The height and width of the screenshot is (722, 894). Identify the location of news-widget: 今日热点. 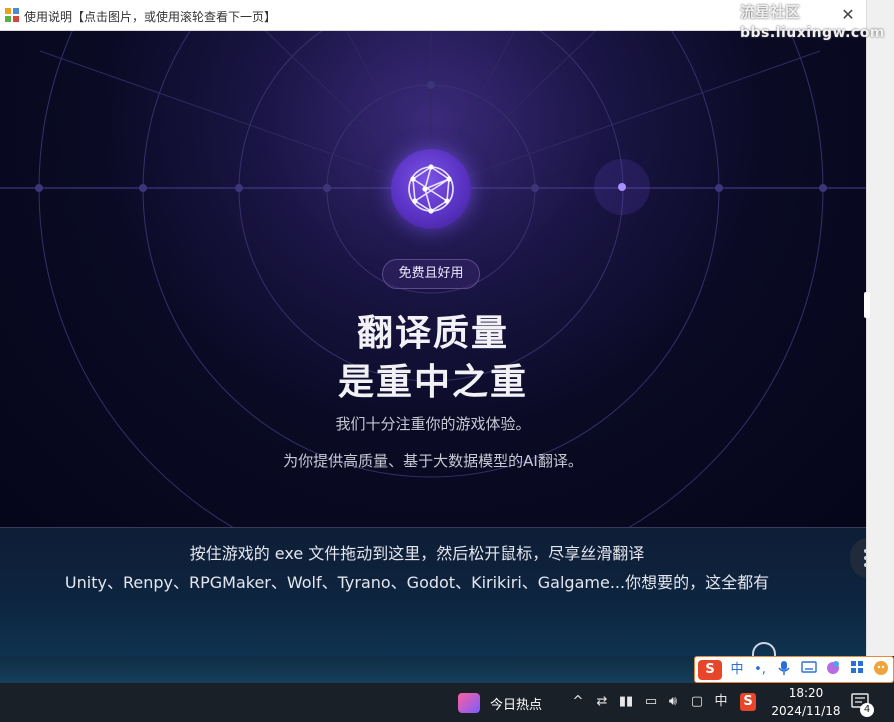
(508, 703).